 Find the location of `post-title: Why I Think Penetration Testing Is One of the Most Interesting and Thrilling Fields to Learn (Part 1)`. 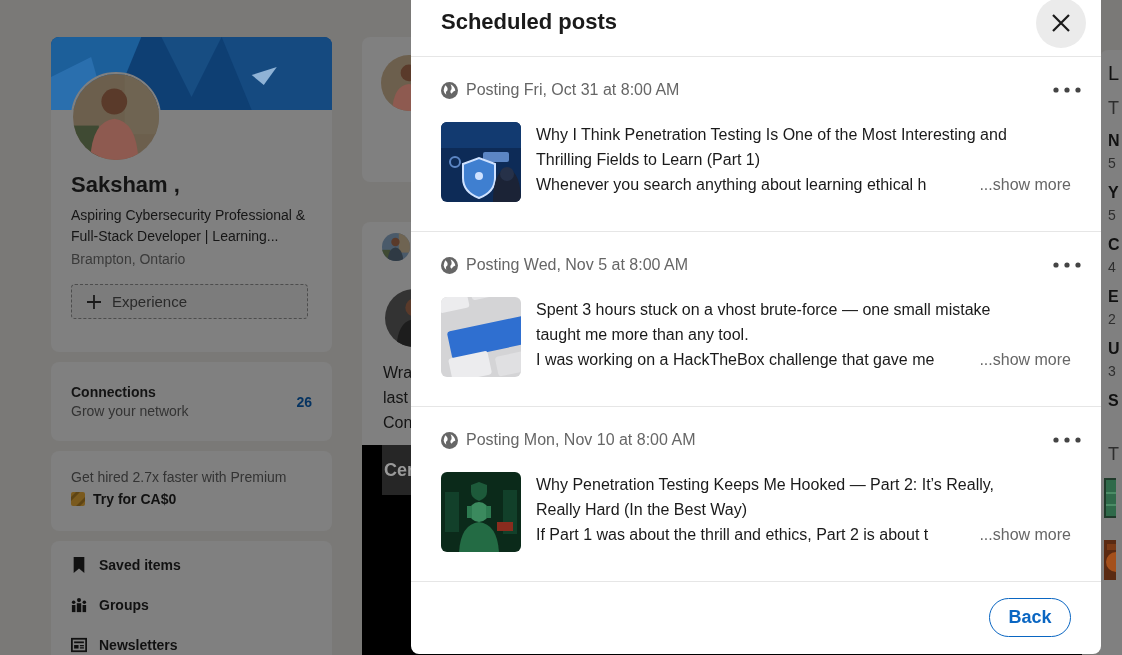

post-title: Why I Think Penetration Testing Is One of the Most Interesting and Thrilling Fields to Learn (Part 1) is located at coordinates (772, 147).